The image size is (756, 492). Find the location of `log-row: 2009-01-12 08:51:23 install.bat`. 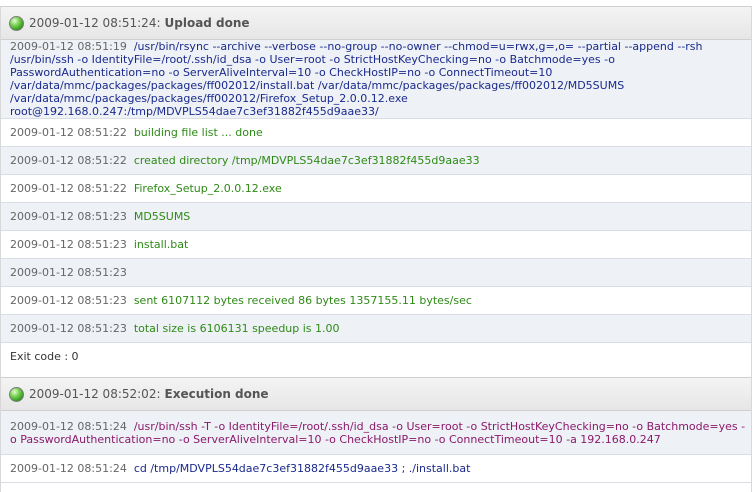

log-row: 2009-01-12 08:51:23 install.bat is located at coordinates (376, 245).